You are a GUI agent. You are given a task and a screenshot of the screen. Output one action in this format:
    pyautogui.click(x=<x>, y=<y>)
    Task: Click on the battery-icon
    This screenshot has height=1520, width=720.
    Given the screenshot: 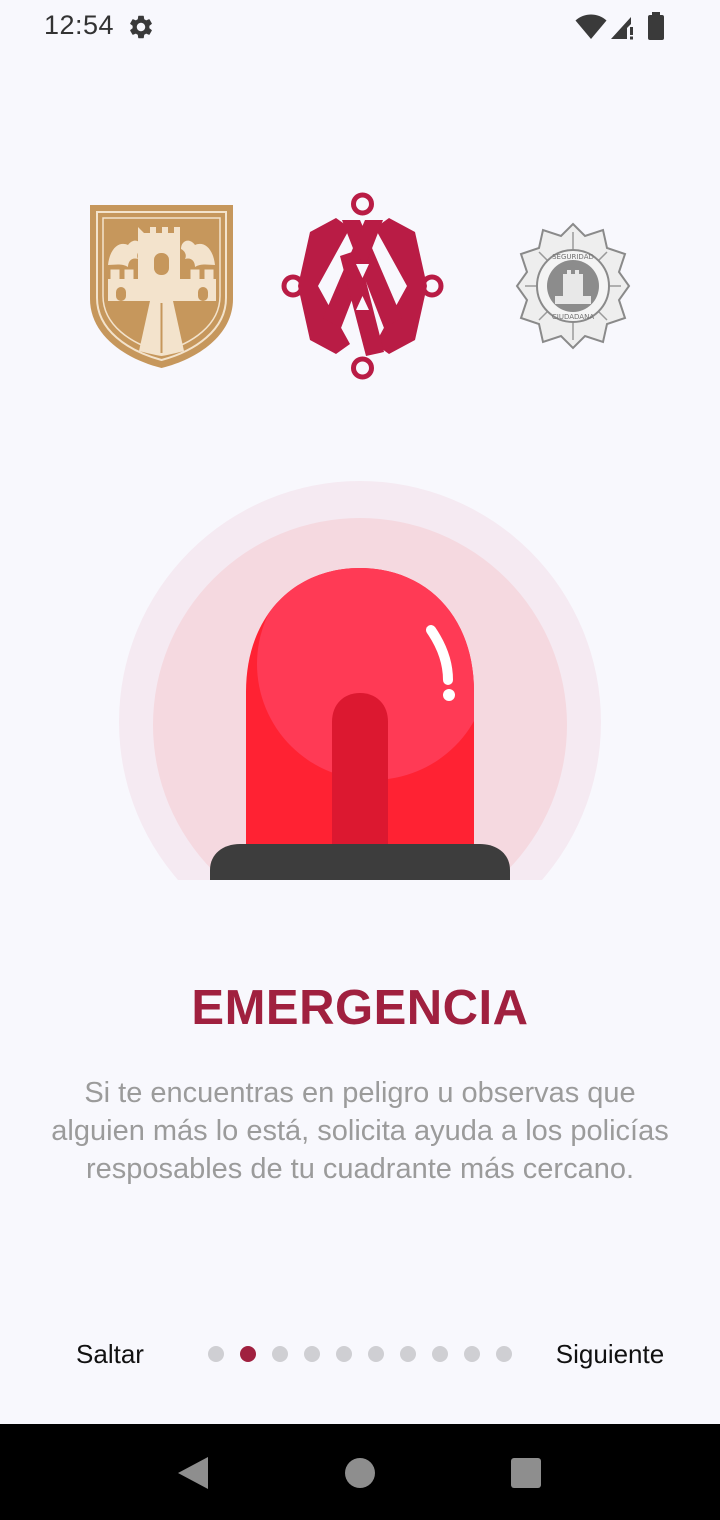 What is the action you would take?
    pyautogui.click(x=656, y=26)
    